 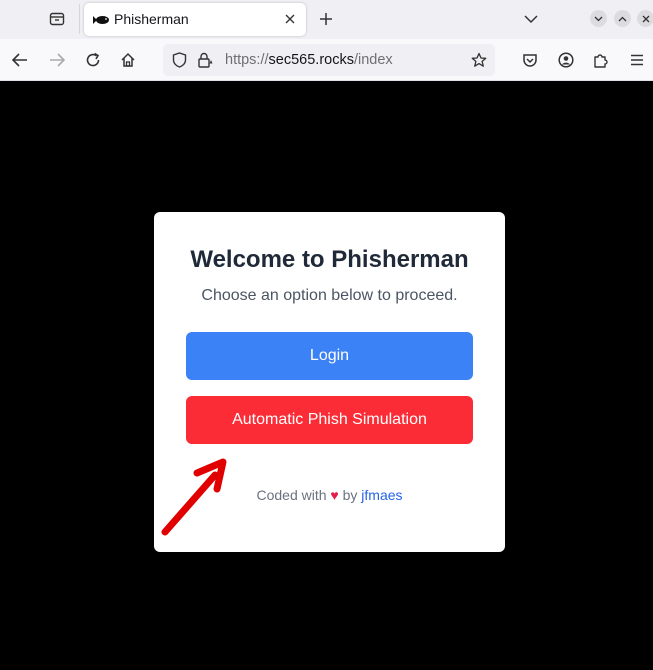 I want to click on hamburger-menu-icon, so click(x=637, y=60).